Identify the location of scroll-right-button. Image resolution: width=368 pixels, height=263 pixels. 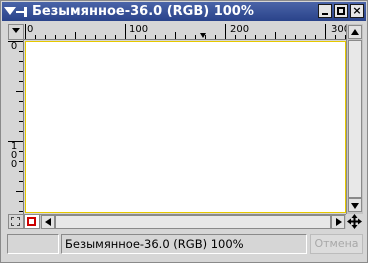
(338, 222).